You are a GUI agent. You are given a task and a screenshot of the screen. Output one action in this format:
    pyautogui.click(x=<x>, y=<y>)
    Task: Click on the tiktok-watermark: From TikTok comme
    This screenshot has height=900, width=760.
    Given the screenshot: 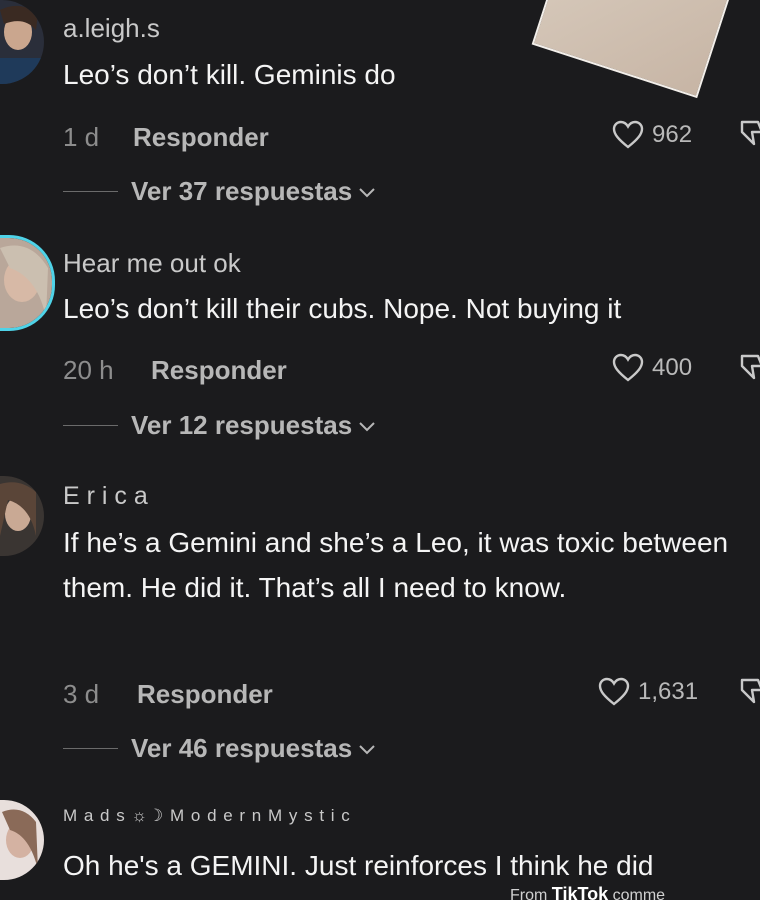 What is the action you would take?
    pyautogui.click(x=587, y=892)
    